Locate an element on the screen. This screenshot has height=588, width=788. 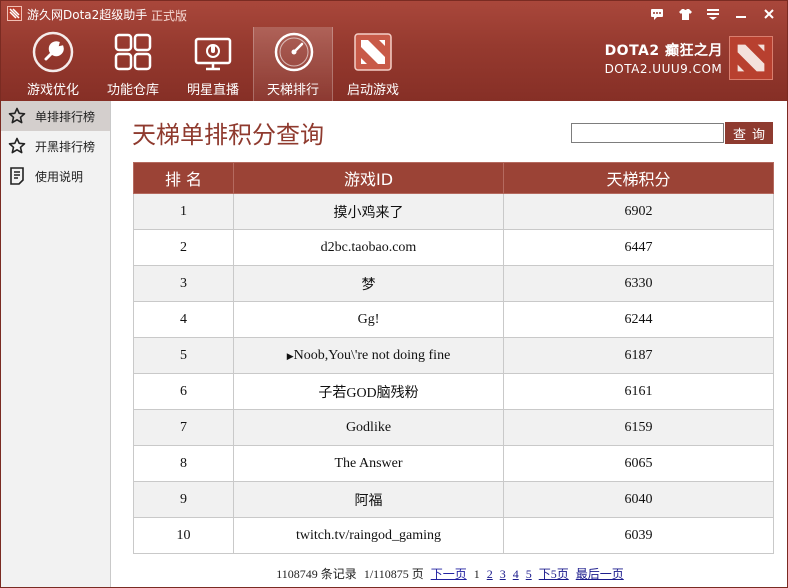
cell-game-id: ▶Noob,You\'re not doing fine is located at coordinates (368, 355).